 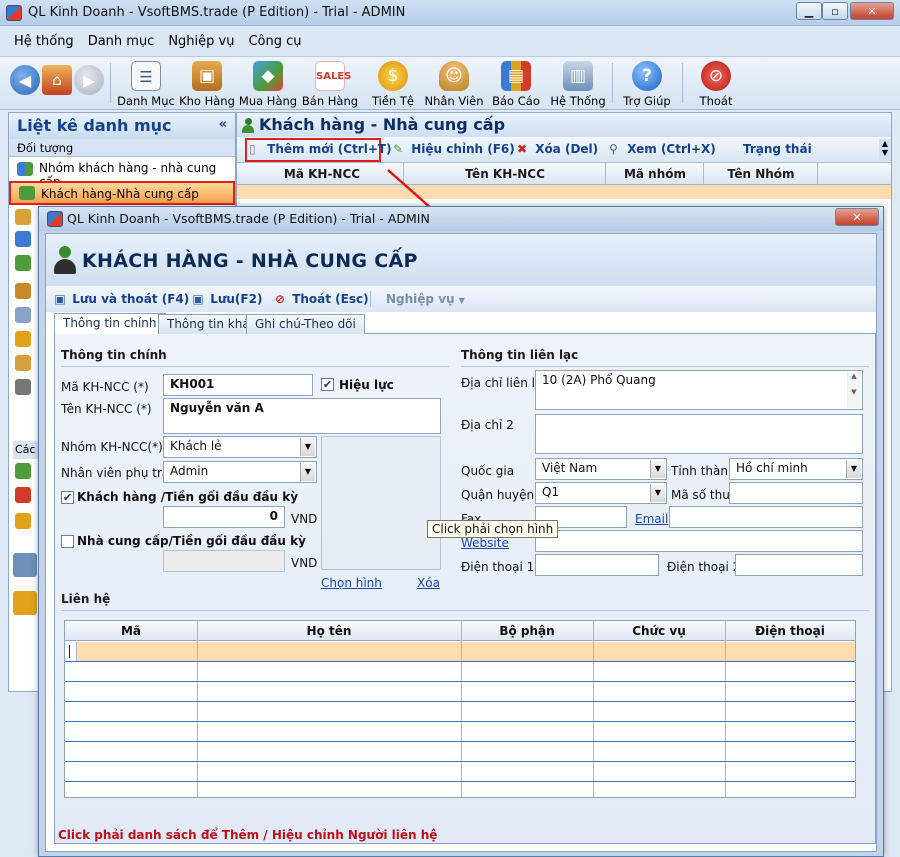 I want to click on active-checkbox: ✔, so click(x=327, y=384).